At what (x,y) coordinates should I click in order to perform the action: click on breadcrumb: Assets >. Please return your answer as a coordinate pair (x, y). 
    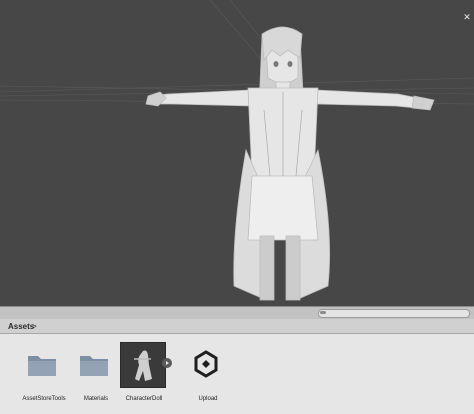
    Looking at the image, I should click on (237, 326).